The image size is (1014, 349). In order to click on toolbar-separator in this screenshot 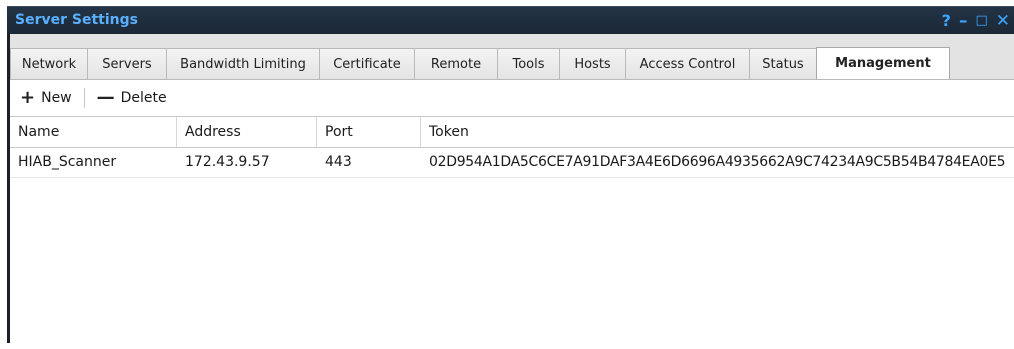, I will do `click(84, 98)`.